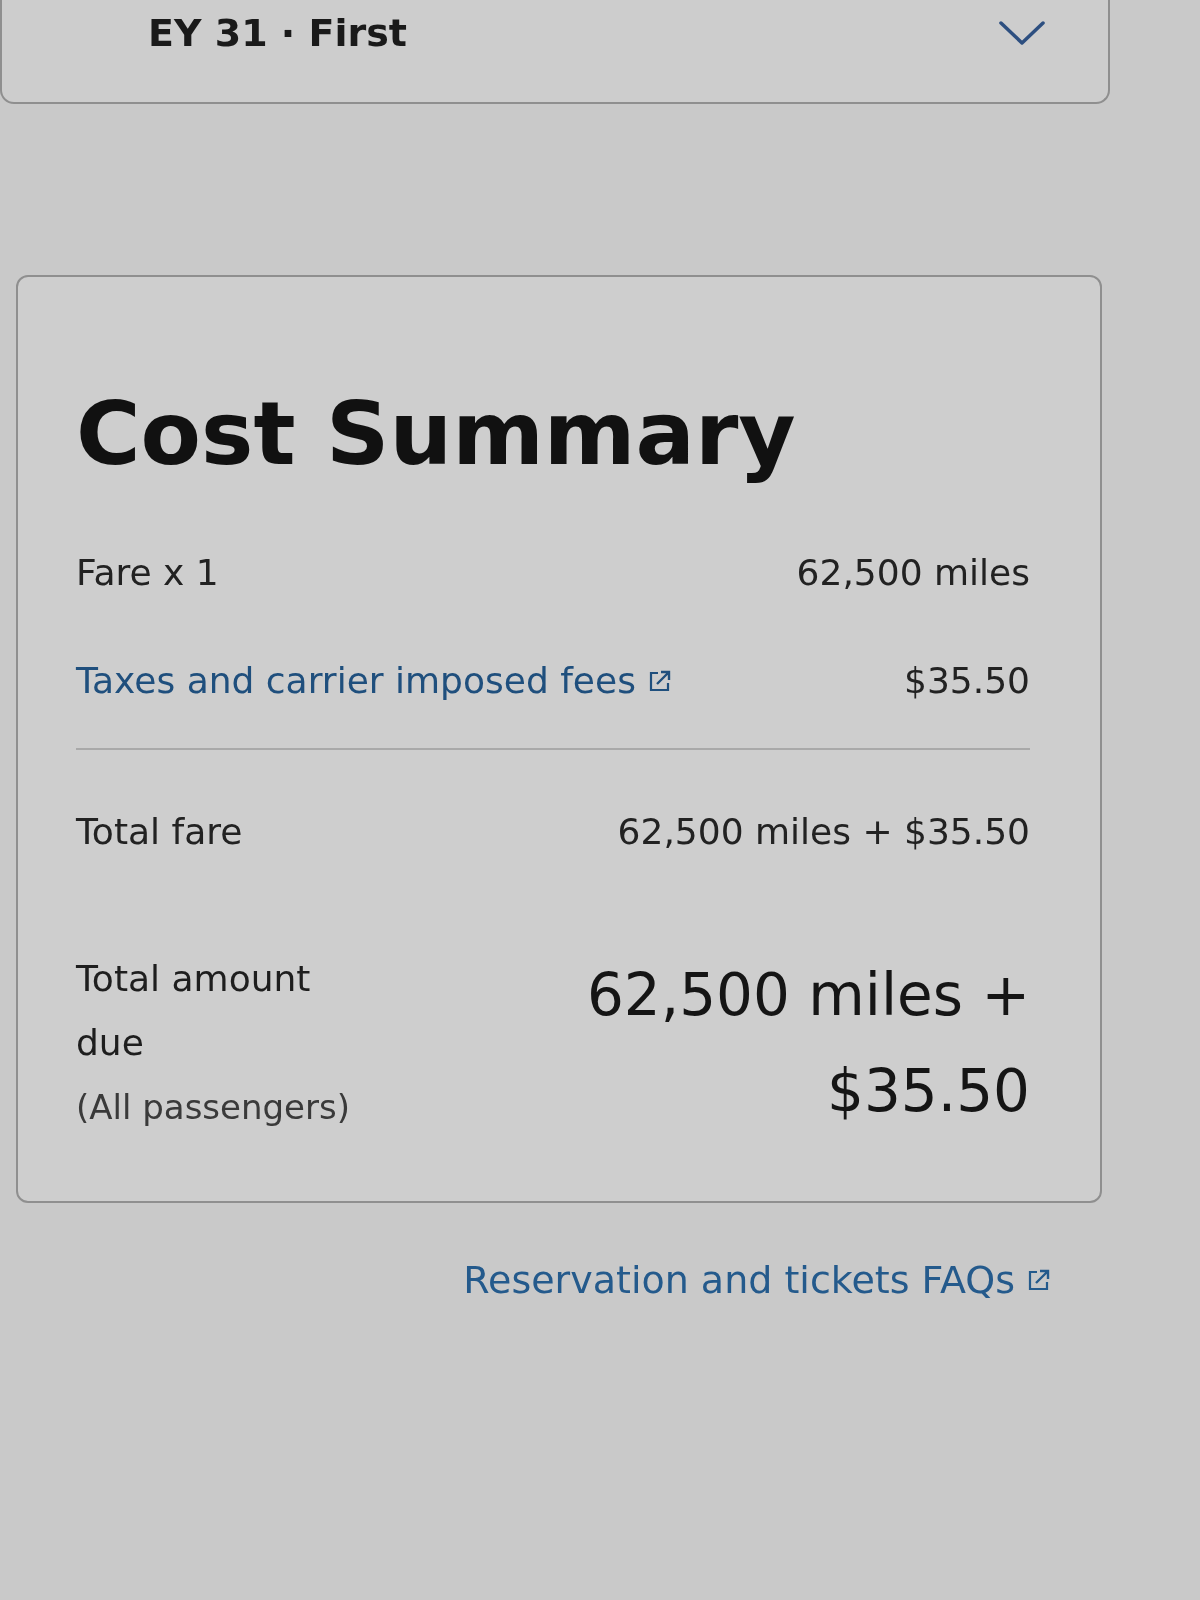 The image size is (1200, 1600). Describe the element at coordinates (823, 832) in the screenshot. I see `row-amount: 62,500 miles + $35.50` at that location.